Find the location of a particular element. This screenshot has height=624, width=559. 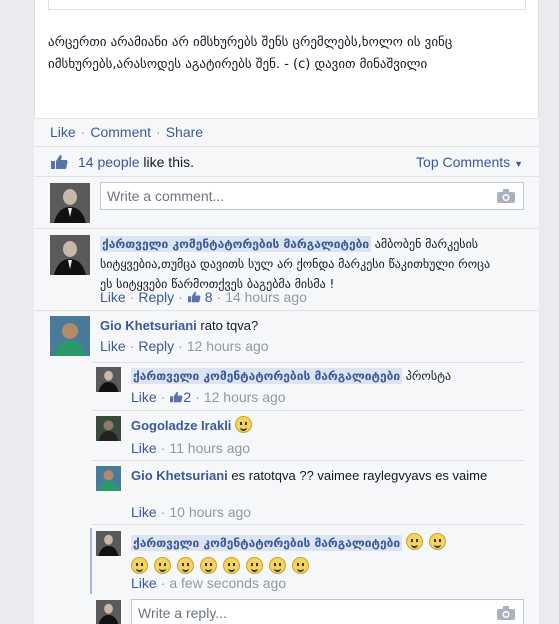

likers-link: 14 people is located at coordinates (109, 162).